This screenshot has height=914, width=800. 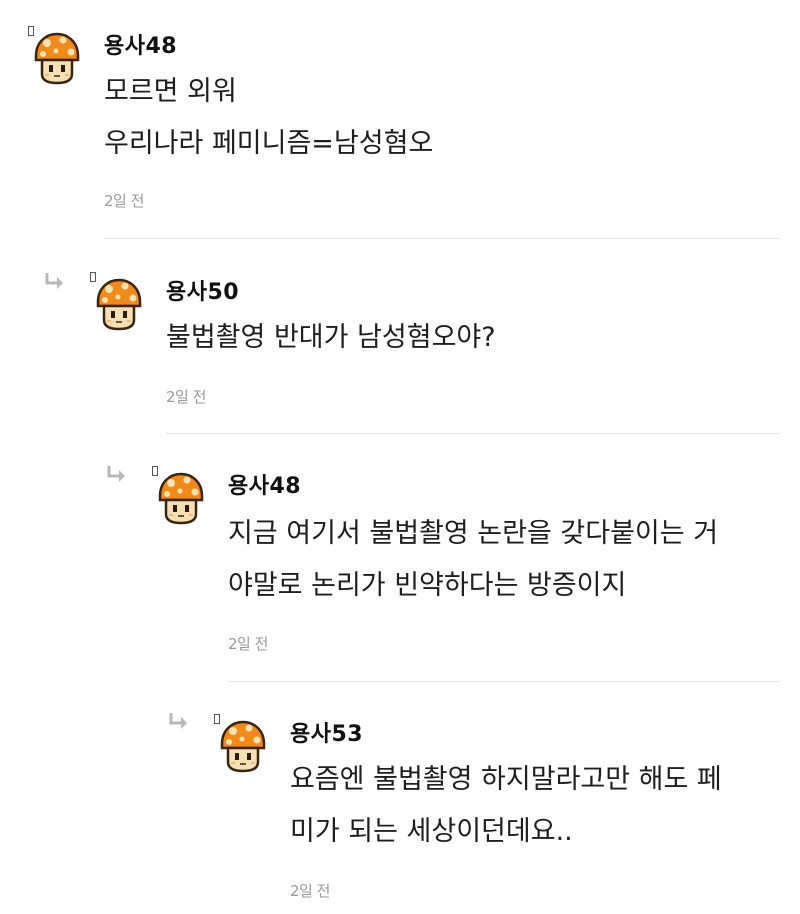 What do you see at coordinates (269, 143) in the screenshot?
I see `comment-text-line: 우리나라 페미니즘=남성혐오` at bounding box center [269, 143].